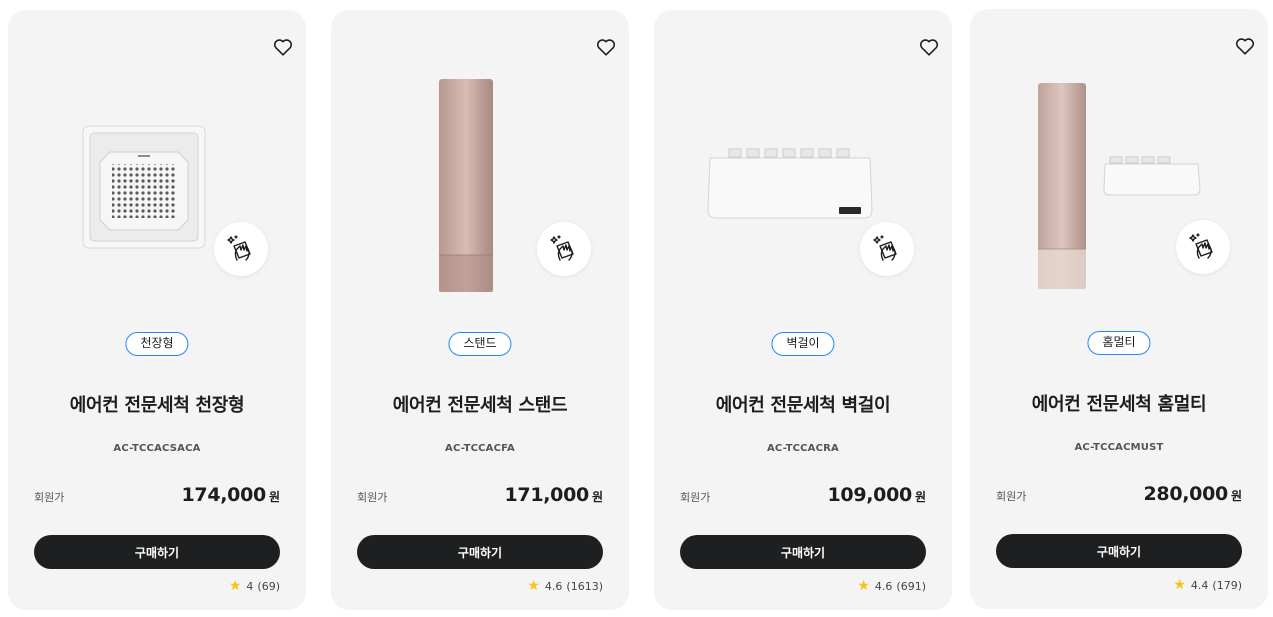 This screenshot has width=1273, height=617. What do you see at coordinates (547, 495) in the screenshot?
I see `price-value: 171,000` at bounding box center [547, 495].